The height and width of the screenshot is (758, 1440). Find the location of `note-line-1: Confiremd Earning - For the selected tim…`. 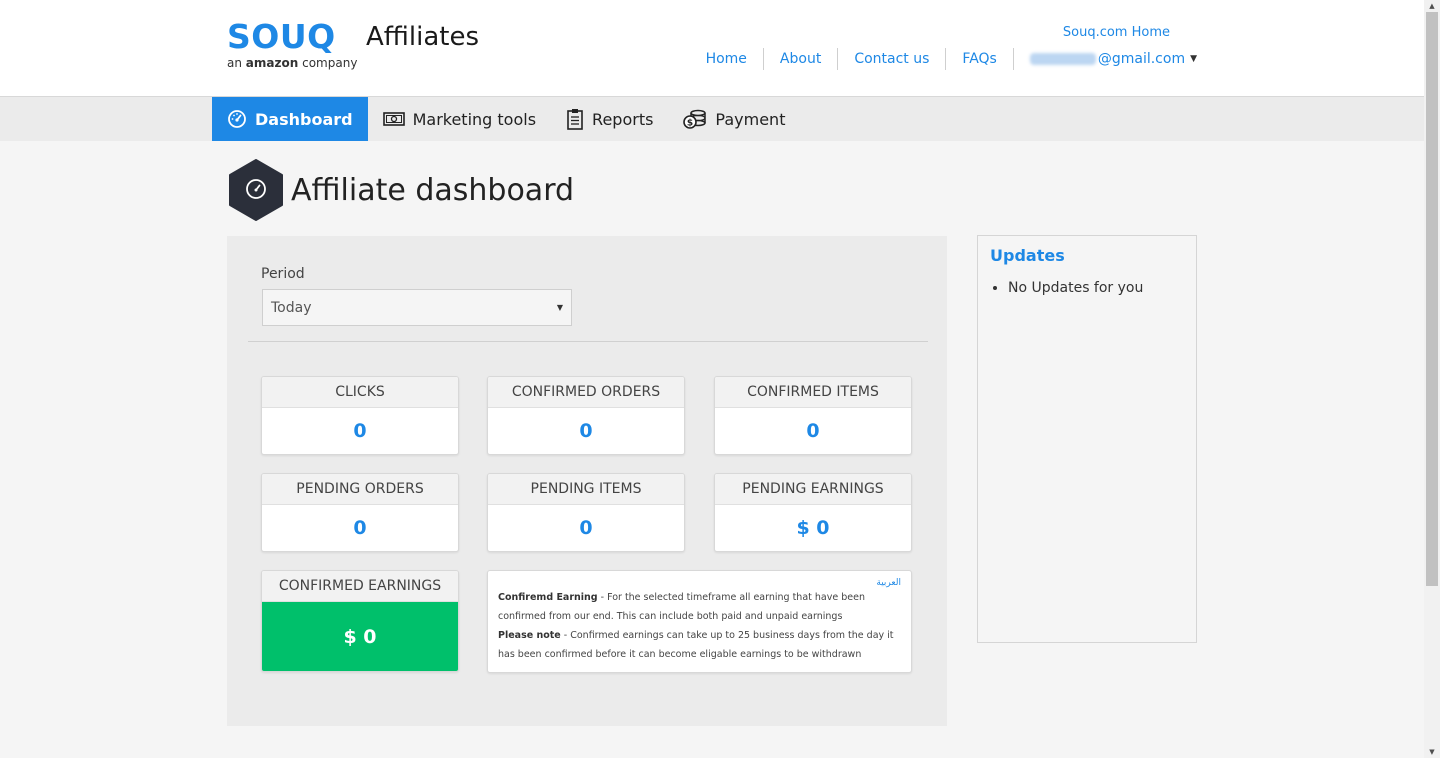

note-line-1: Confiremd Earning - For the selected tim… is located at coordinates (699, 607).